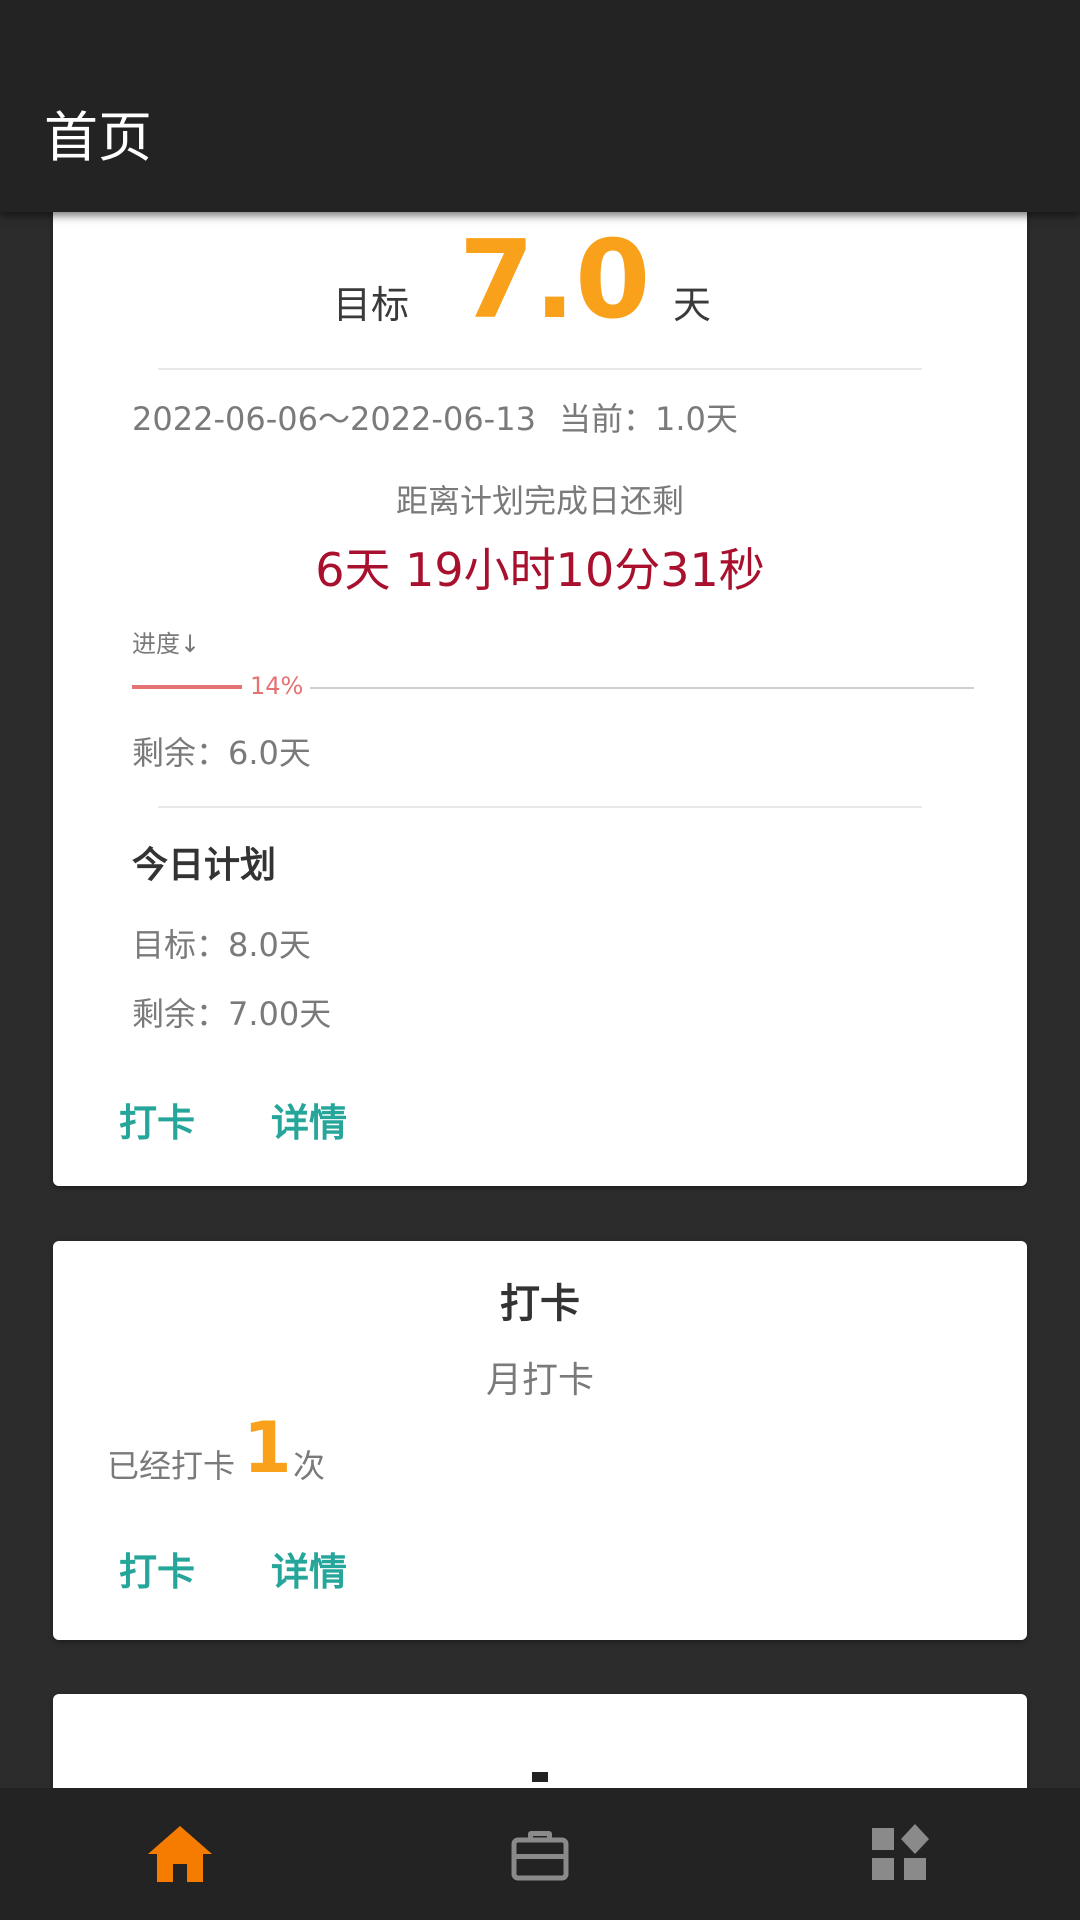 The height and width of the screenshot is (1920, 1080). I want to click on goal-header: 目标 7.0 天, so click(540, 281).